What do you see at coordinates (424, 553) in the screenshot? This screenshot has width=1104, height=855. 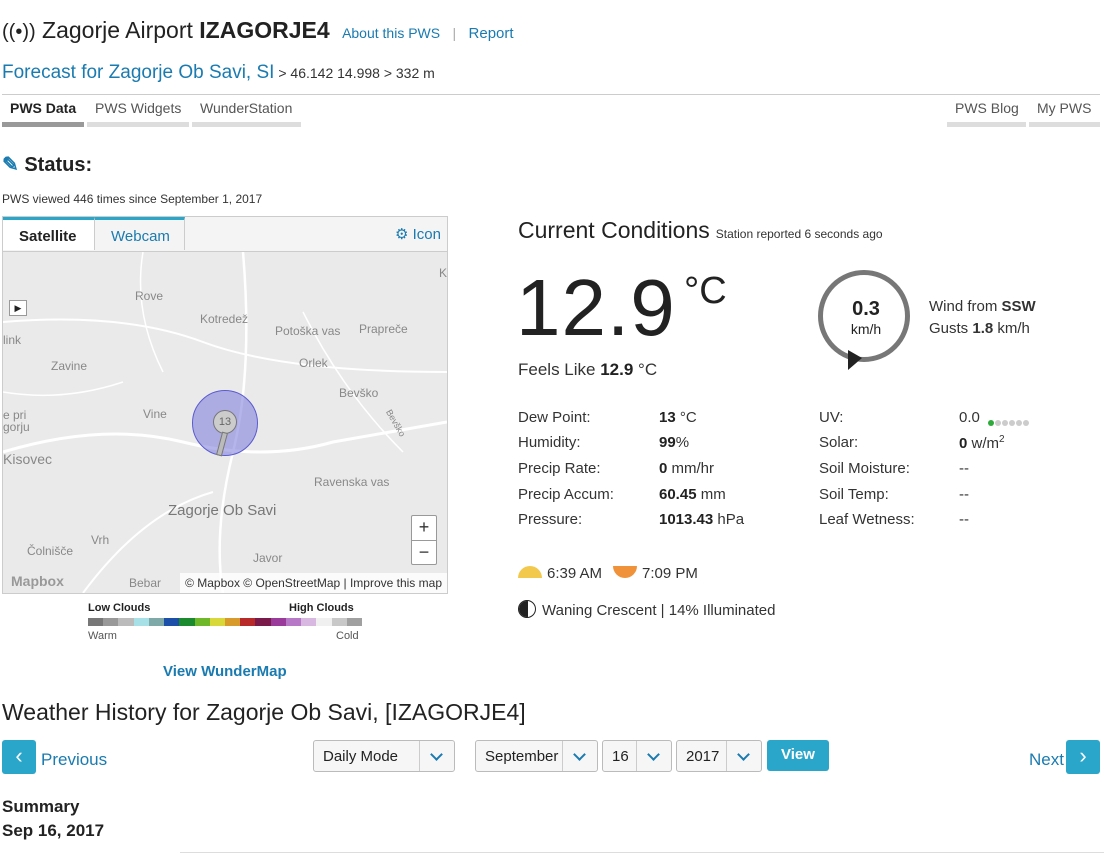 I see `zoom-out-button: −` at bounding box center [424, 553].